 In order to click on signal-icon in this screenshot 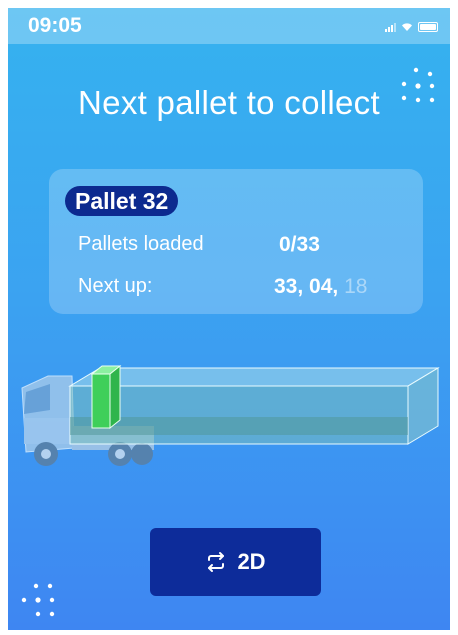, I will do `click(390, 27)`.